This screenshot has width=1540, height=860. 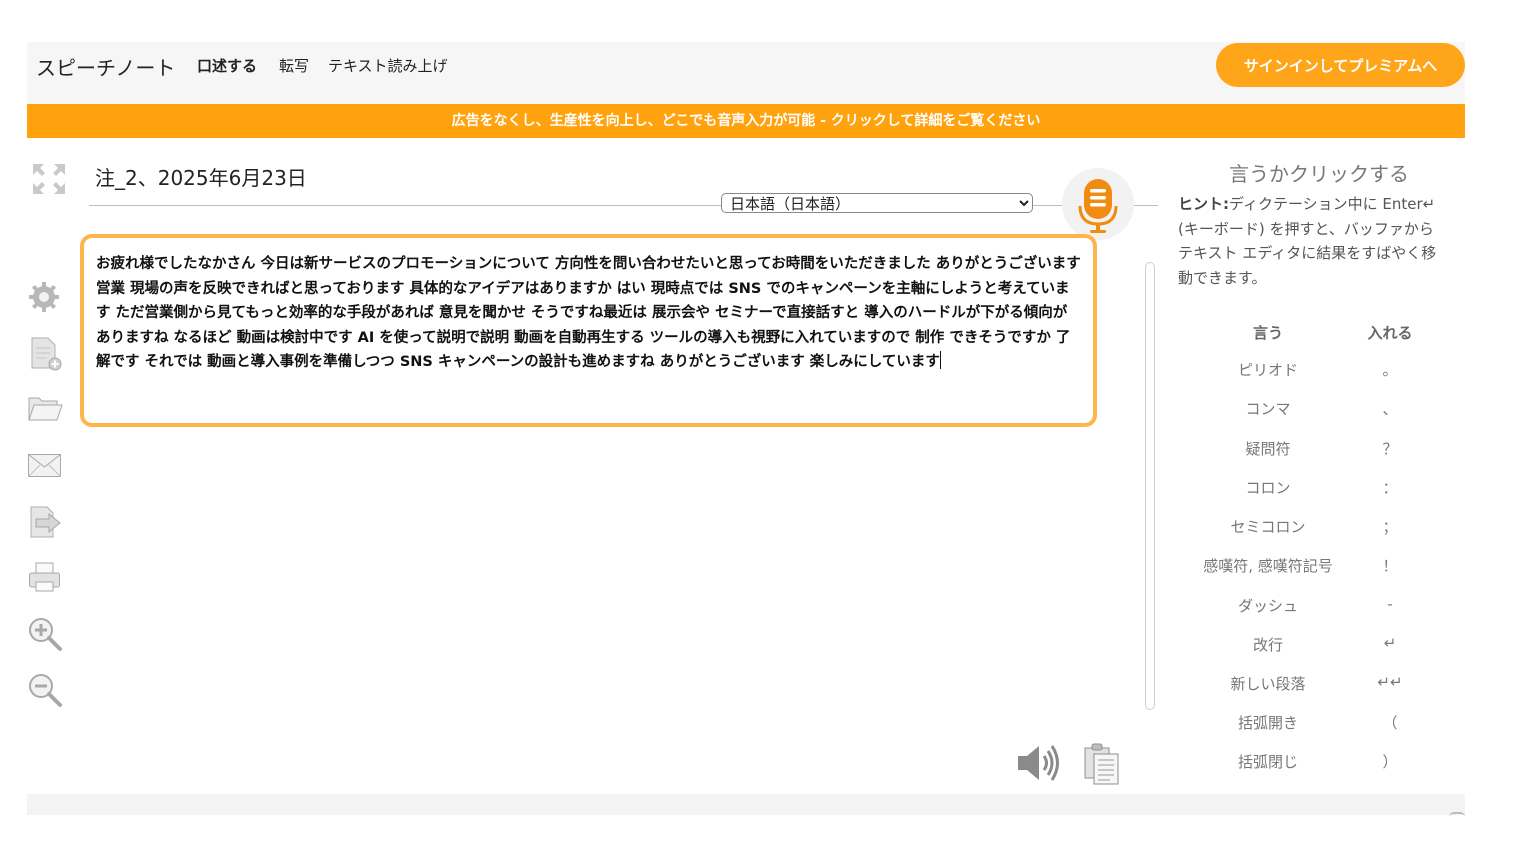 I want to click on column-say: 言う, so click(x=1267, y=333).